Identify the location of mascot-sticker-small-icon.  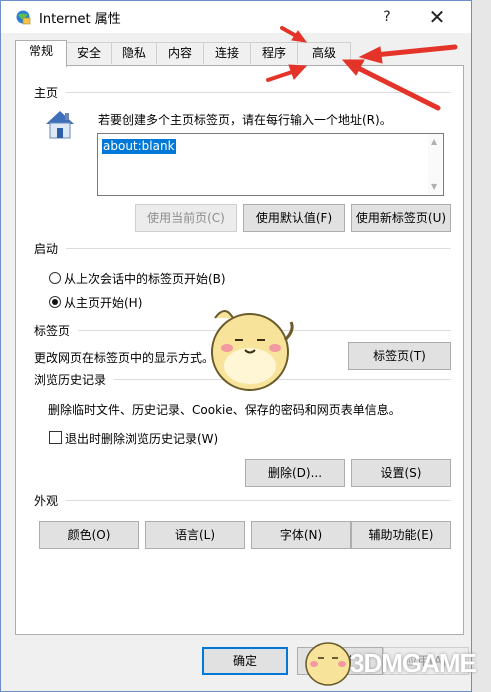
(328, 664).